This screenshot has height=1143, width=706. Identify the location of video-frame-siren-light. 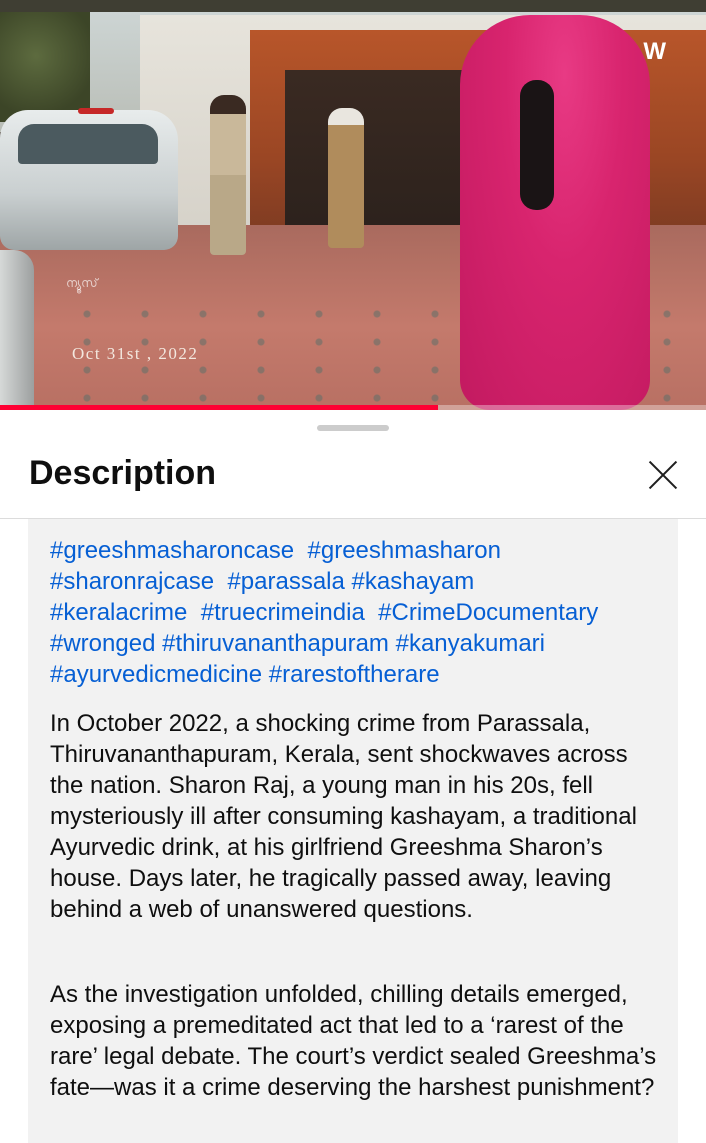
(96, 111).